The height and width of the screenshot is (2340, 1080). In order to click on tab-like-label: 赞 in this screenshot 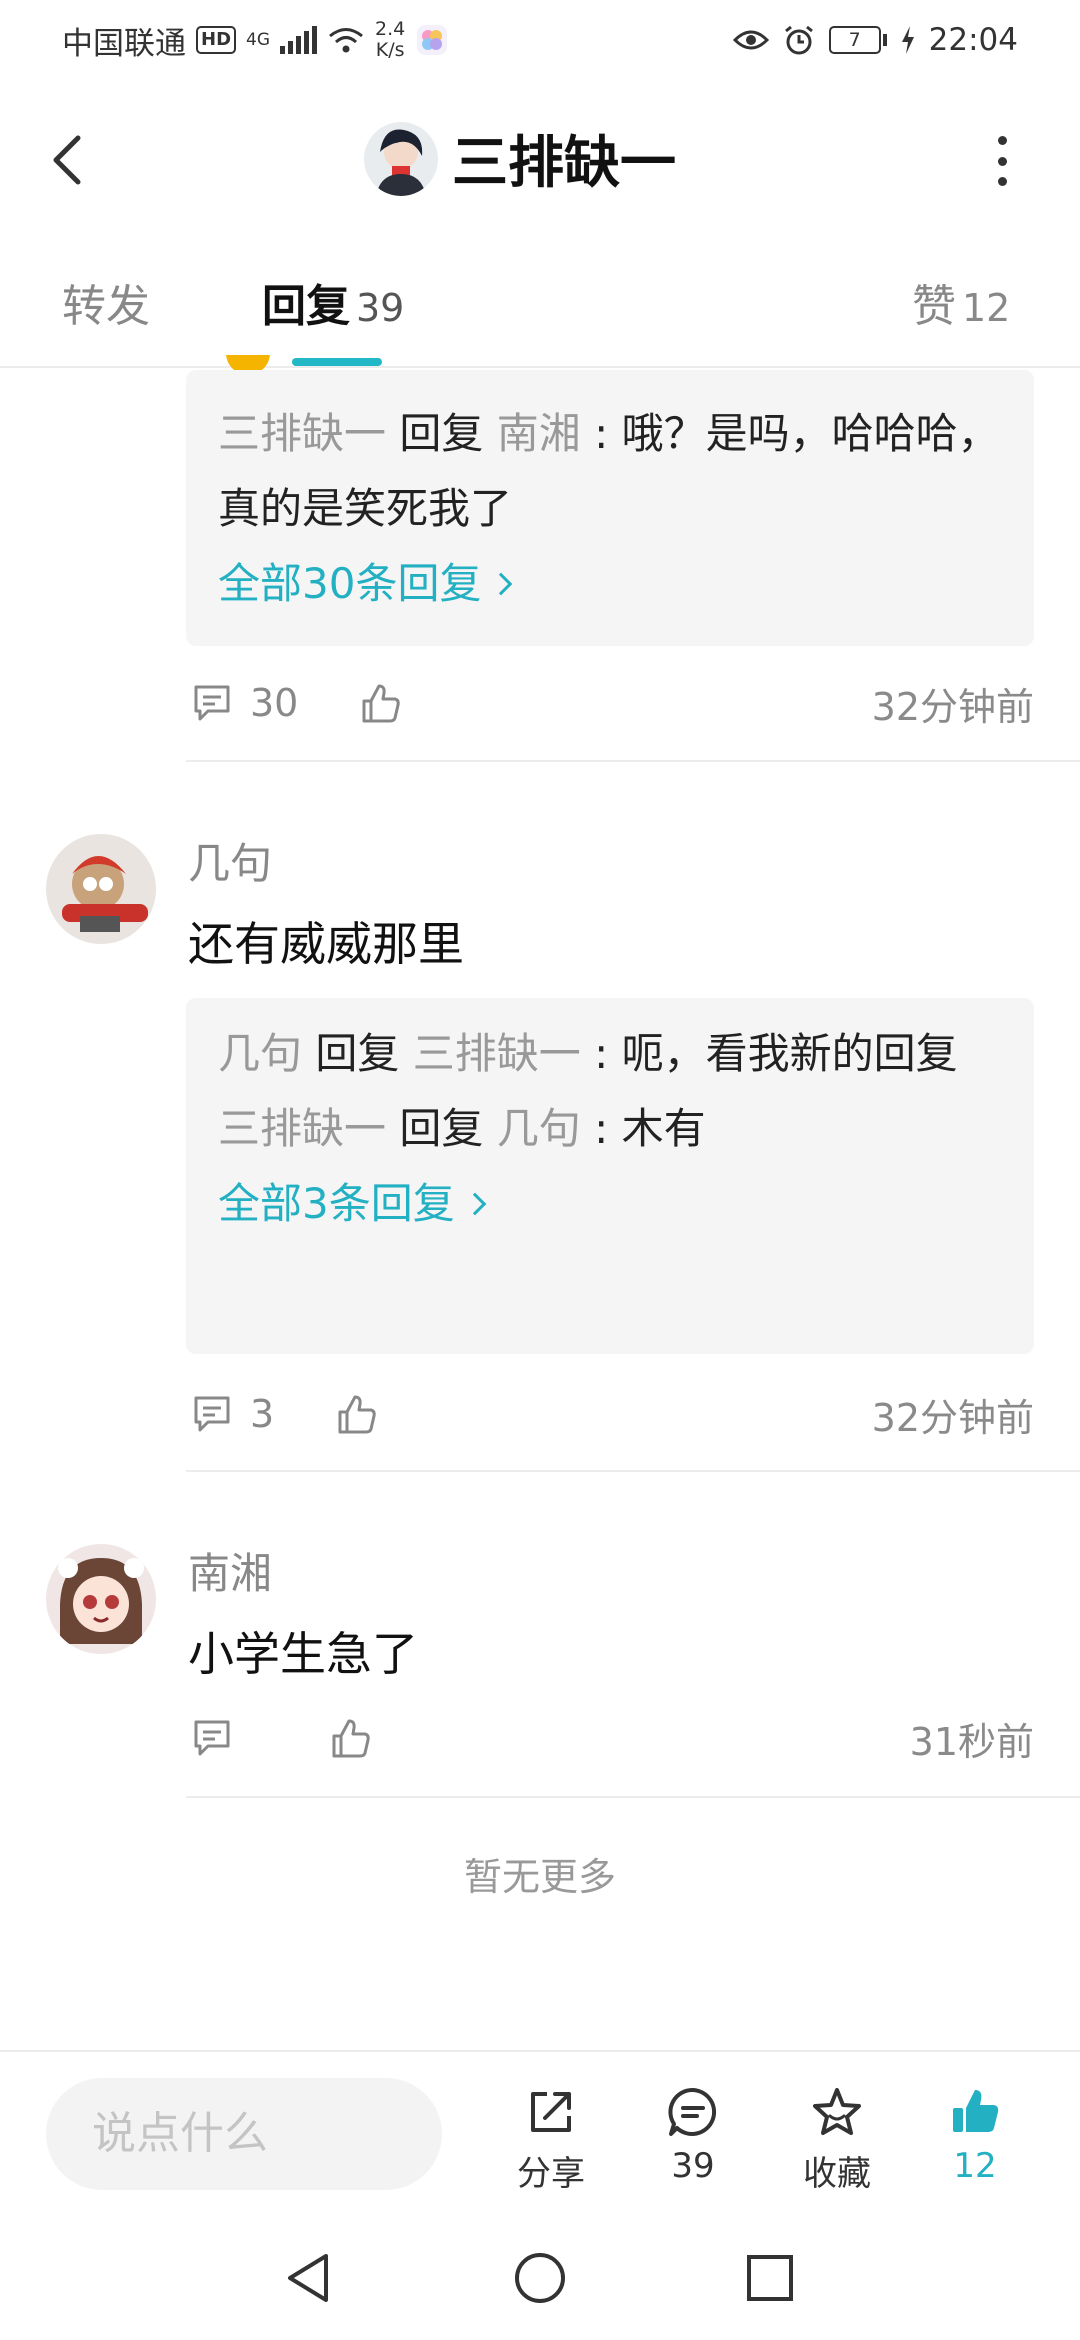, I will do `click(934, 306)`.